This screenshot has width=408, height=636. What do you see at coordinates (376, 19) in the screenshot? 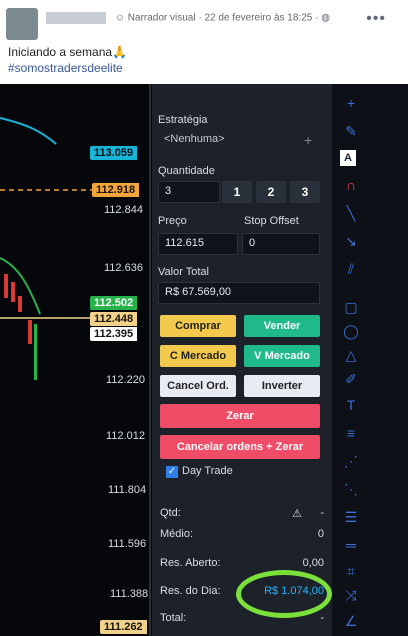
I see `more-options-icon: •••` at bounding box center [376, 19].